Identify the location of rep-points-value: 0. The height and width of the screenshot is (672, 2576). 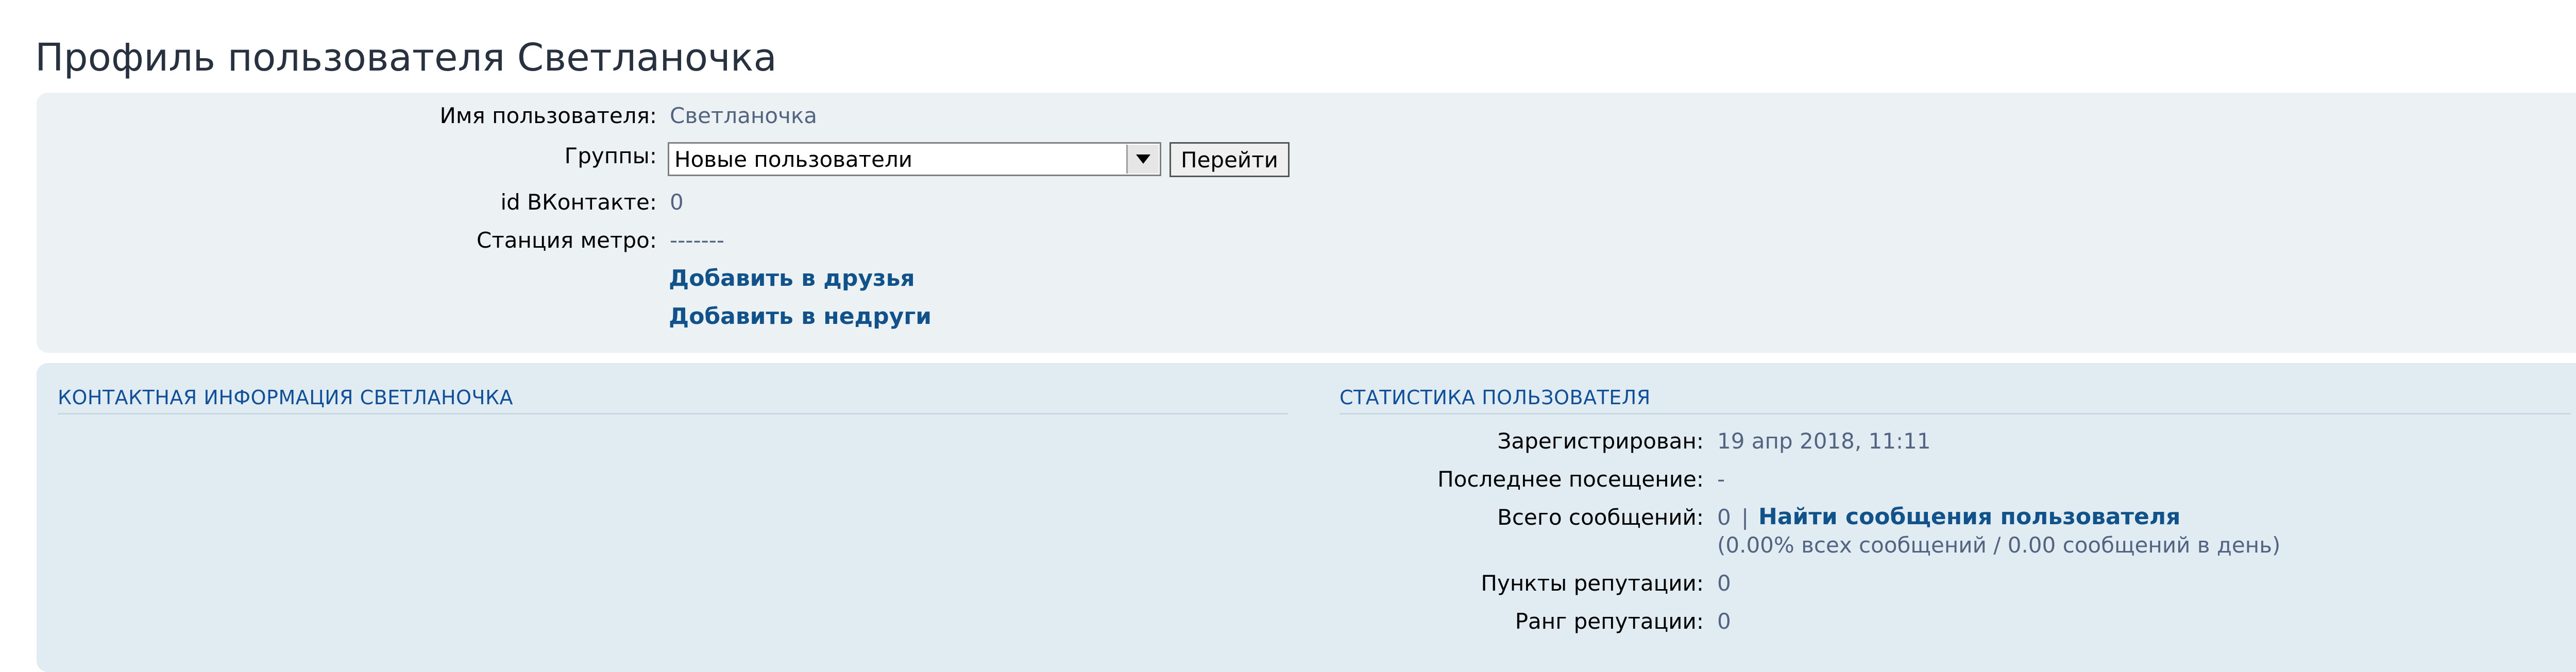
(1724, 583).